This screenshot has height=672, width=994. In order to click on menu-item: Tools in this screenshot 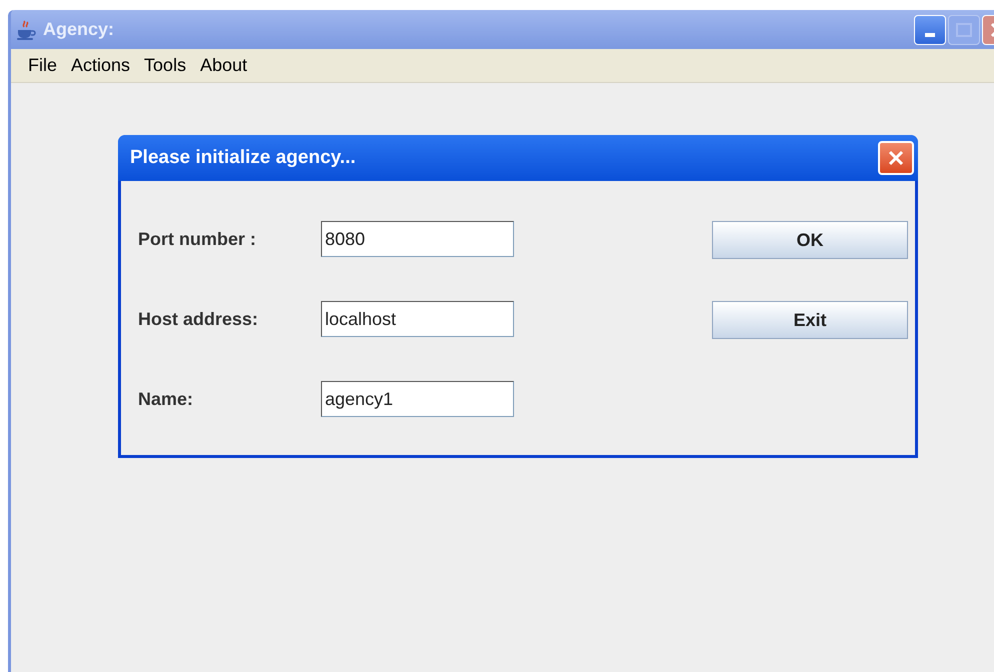, I will do `click(165, 65)`.